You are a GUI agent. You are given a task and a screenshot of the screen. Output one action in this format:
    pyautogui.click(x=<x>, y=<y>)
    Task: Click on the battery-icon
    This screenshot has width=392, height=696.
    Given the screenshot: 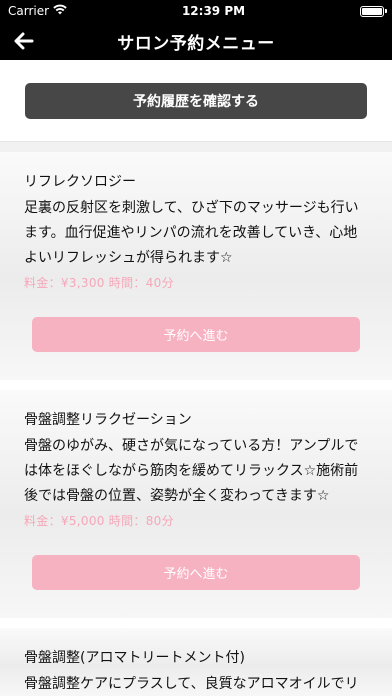 What is the action you would take?
    pyautogui.click(x=373, y=11)
    